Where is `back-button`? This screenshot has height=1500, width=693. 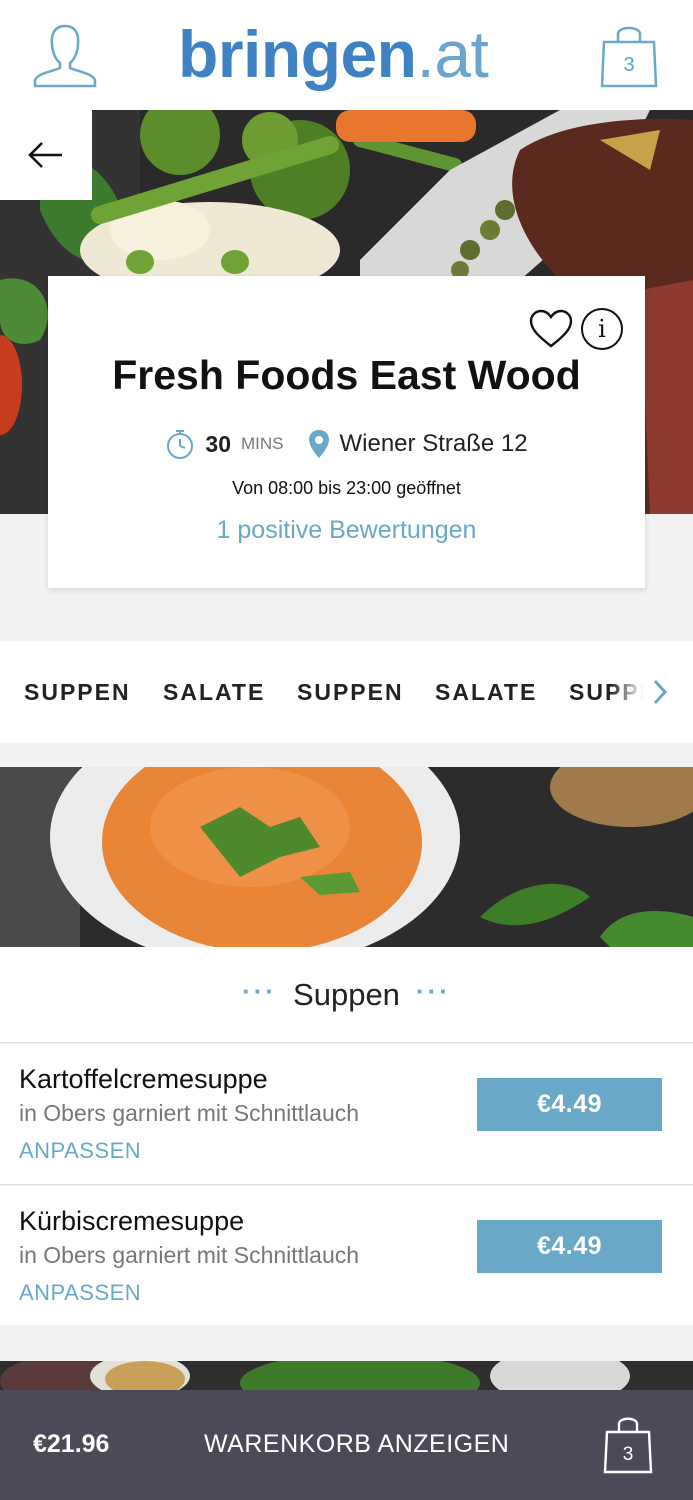
back-button is located at coordinates (46, 155).